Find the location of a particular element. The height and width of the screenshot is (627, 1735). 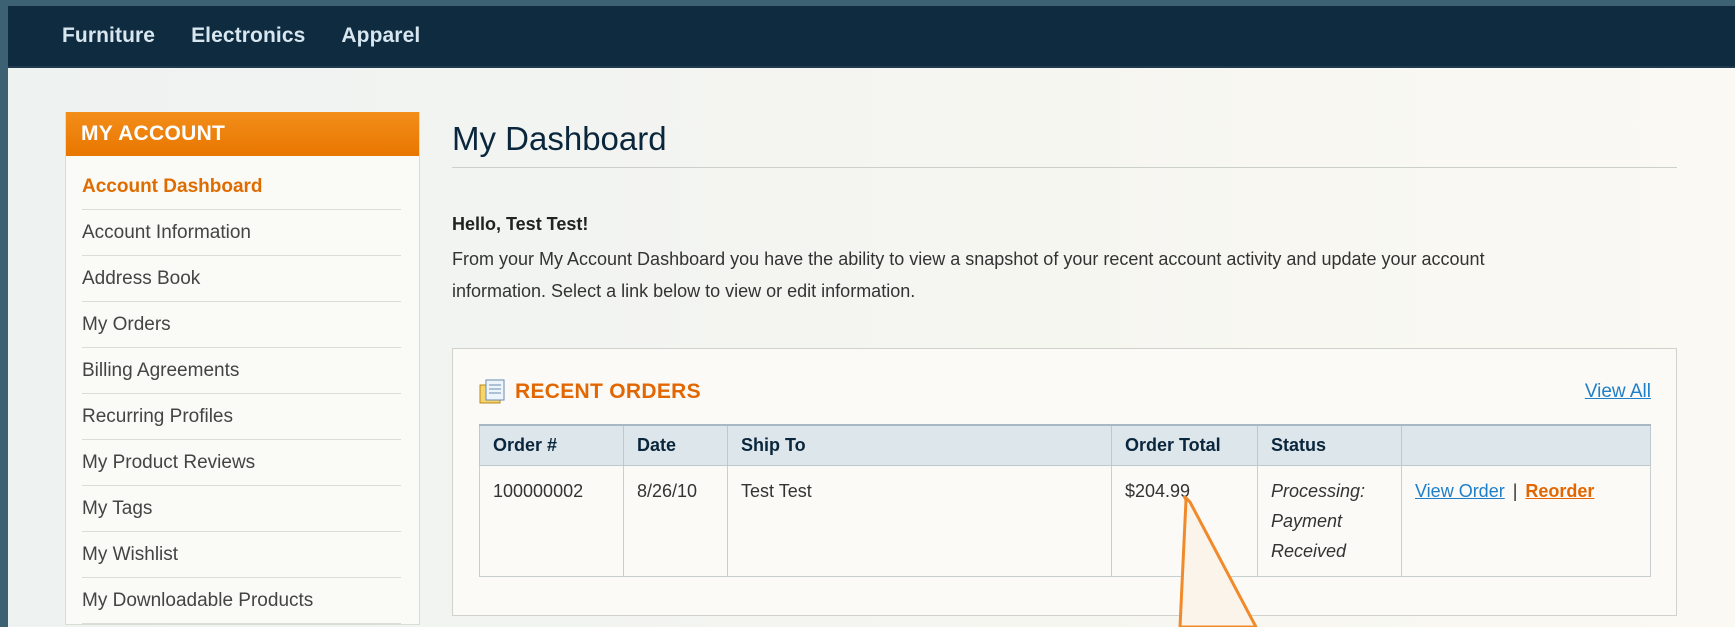

column-header-ship-to: Ship To is located at coordinates (919, 445).